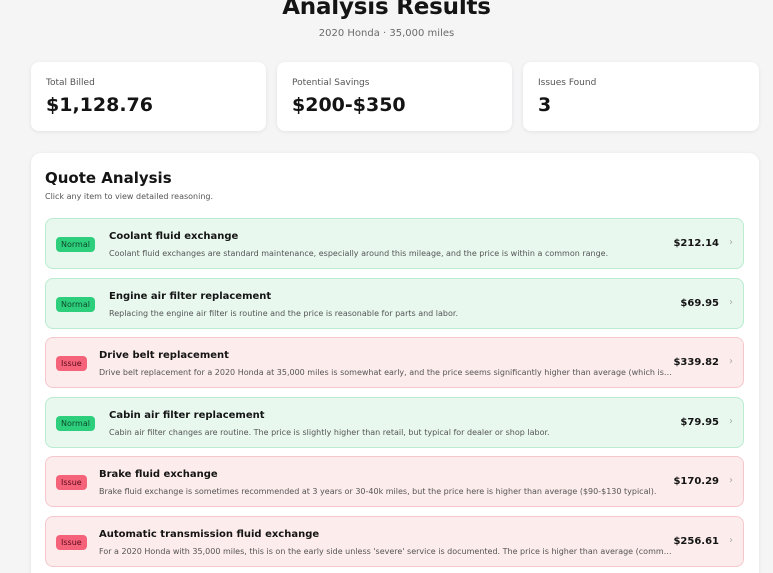 The height and width of the screenshot is (573, 773). I want to click on item-price: $339.82, so click(696, 362).